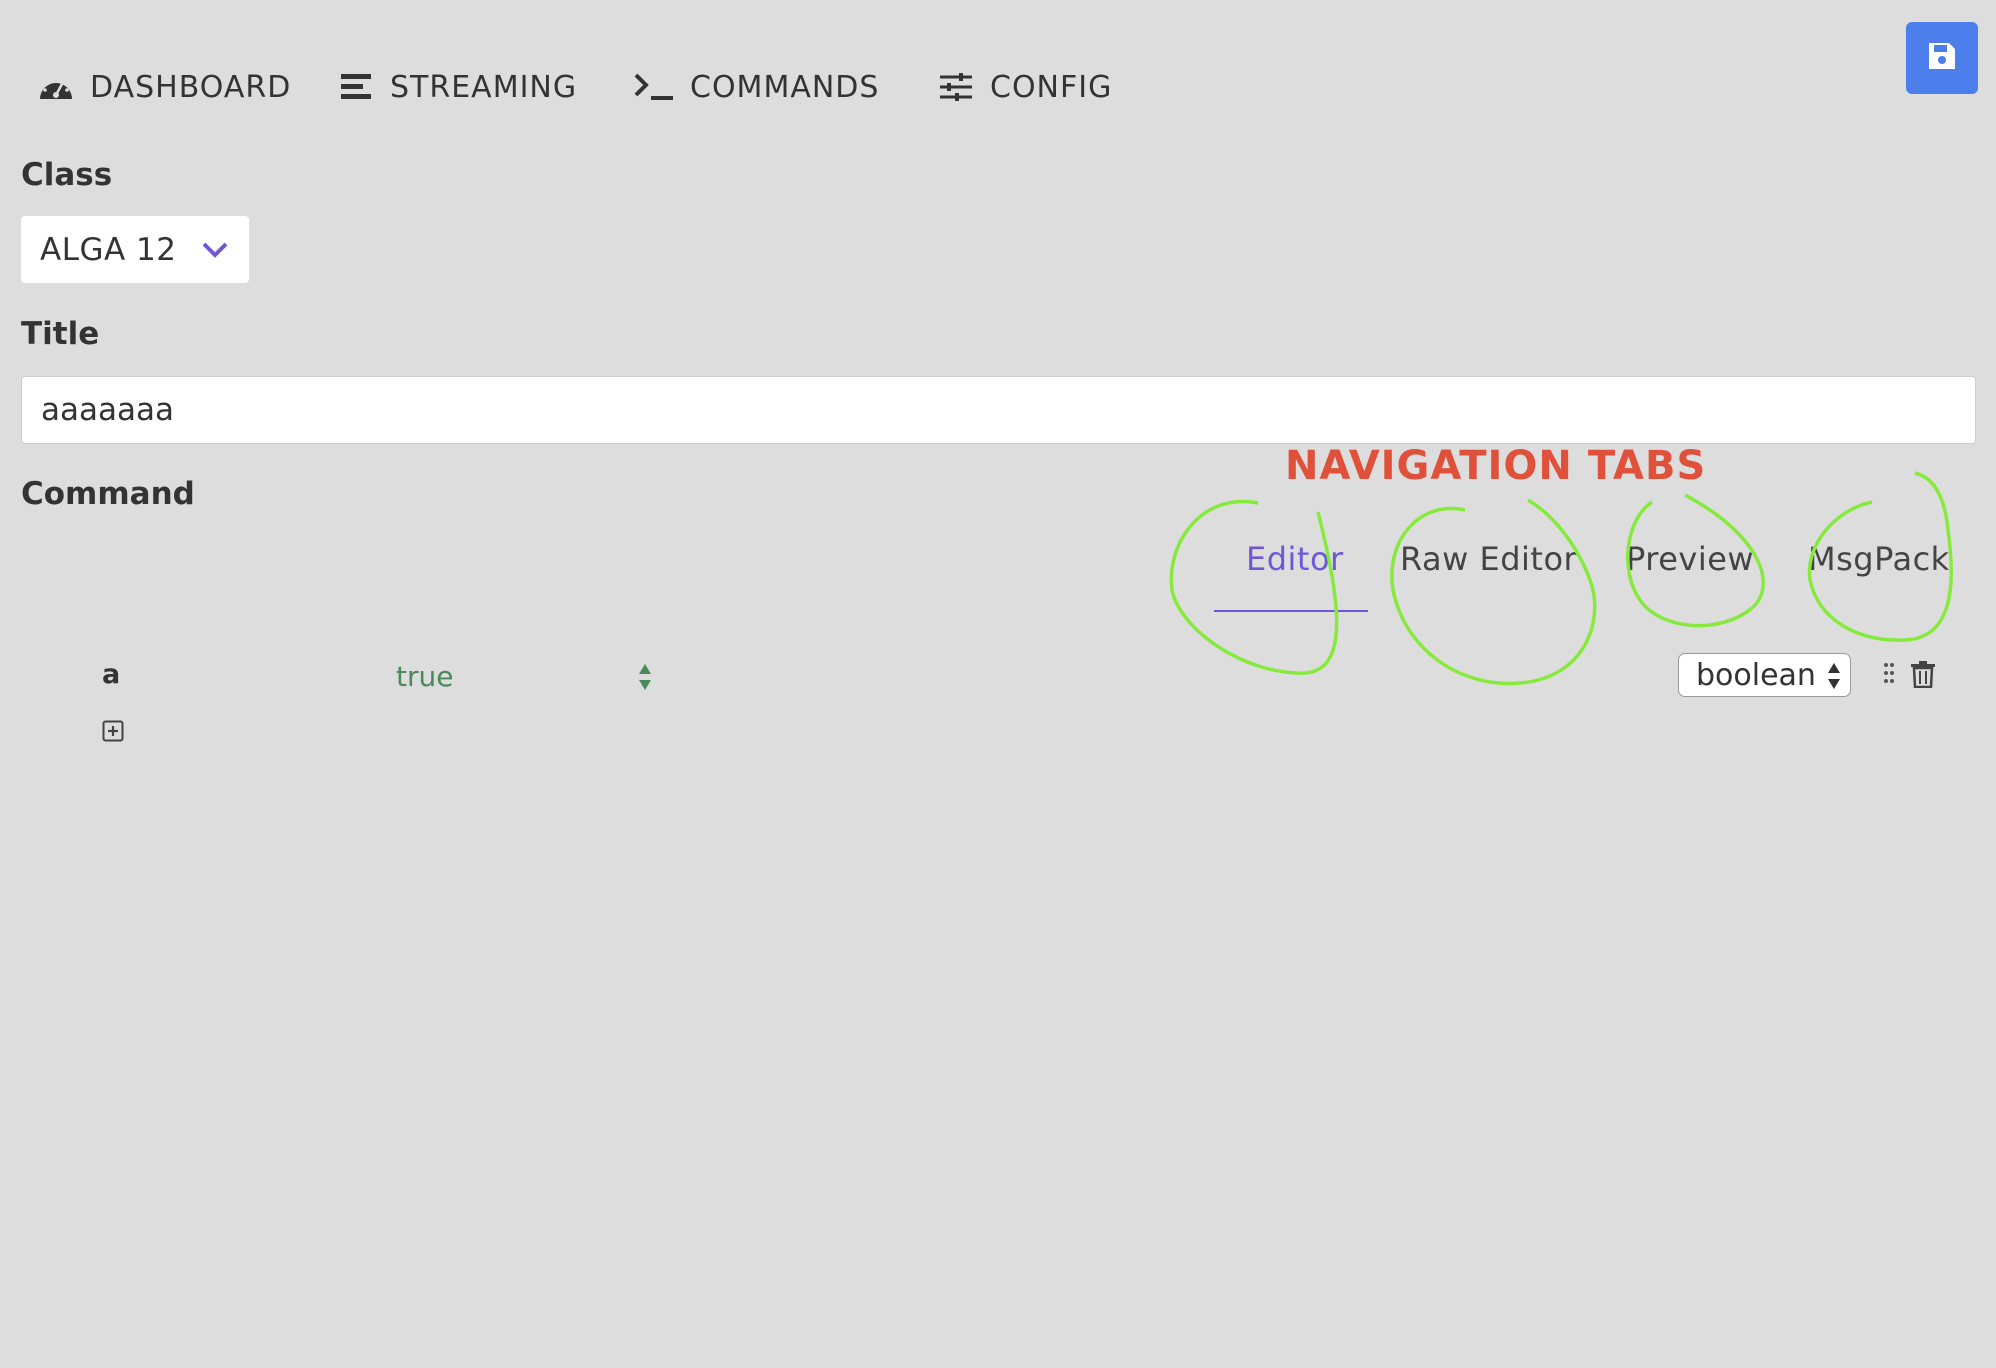  What do you see at coordinates (191, 87) in the screenshot?
I see `nav-label-dashboard: DASHBOARD` at bounding box center [191, 87].